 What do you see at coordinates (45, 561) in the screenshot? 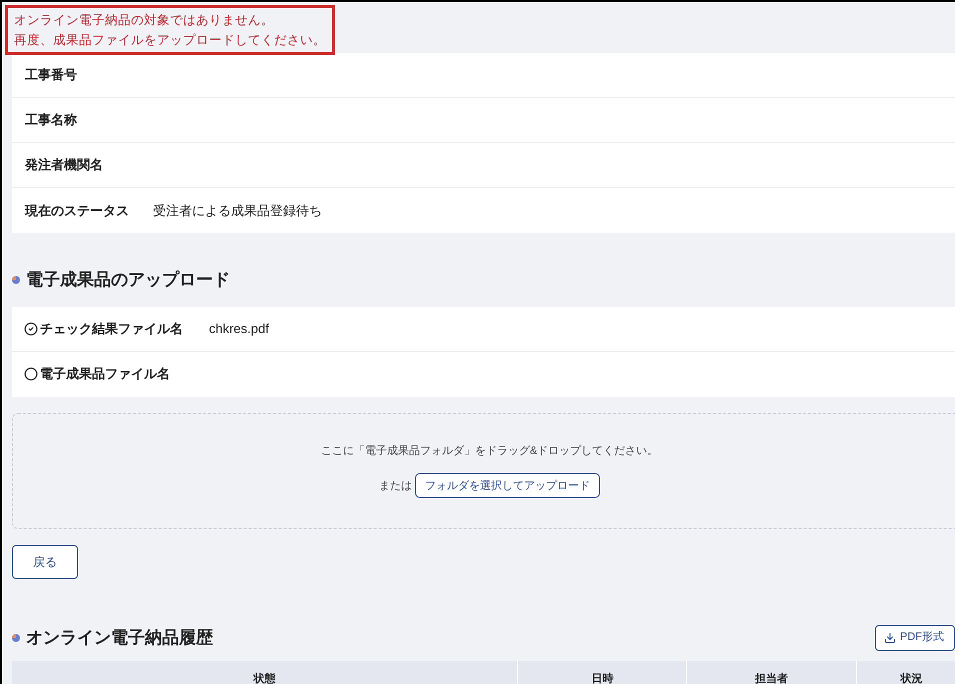
I see `back-button: 戻る` at bounding box center [45, 561].